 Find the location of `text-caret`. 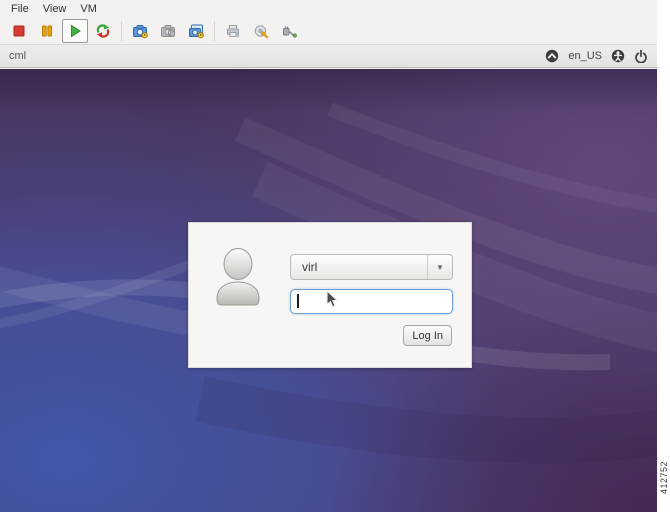

text-caret is located at coordinates (298, 301).